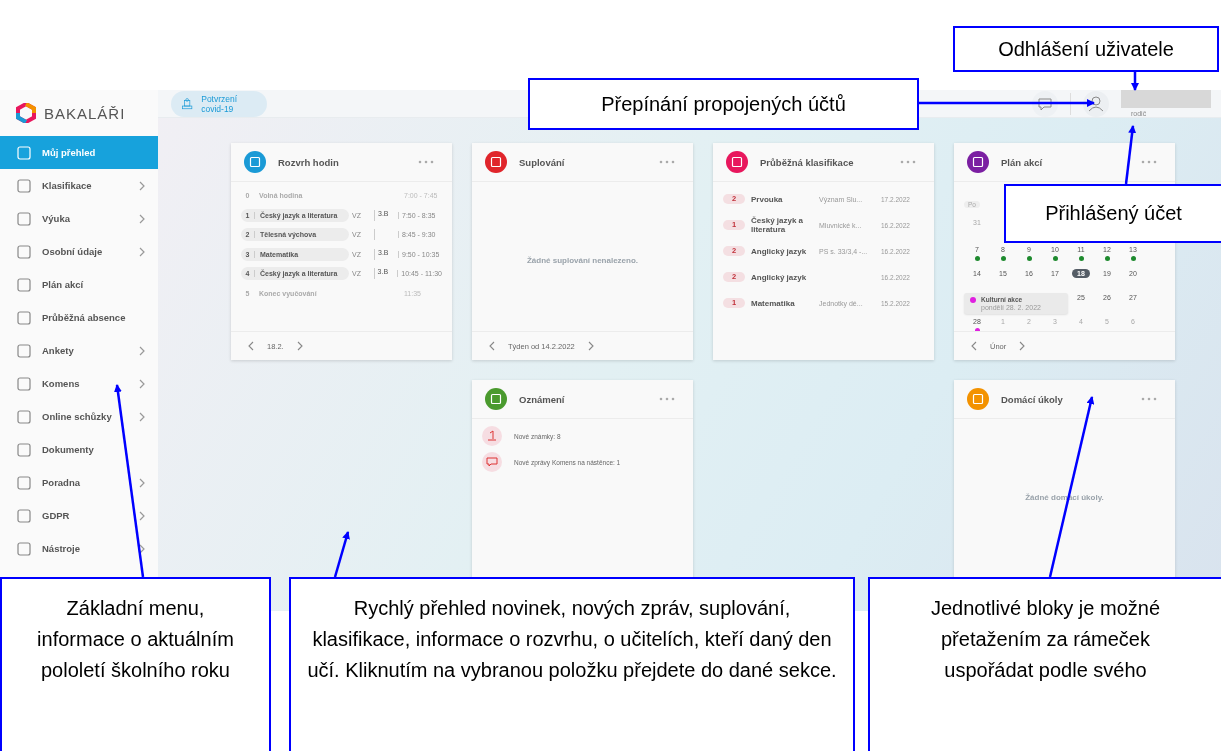 This screenshot has height=751, width=1221. I want to click on menu-item: Ankety, so click(79, 350).